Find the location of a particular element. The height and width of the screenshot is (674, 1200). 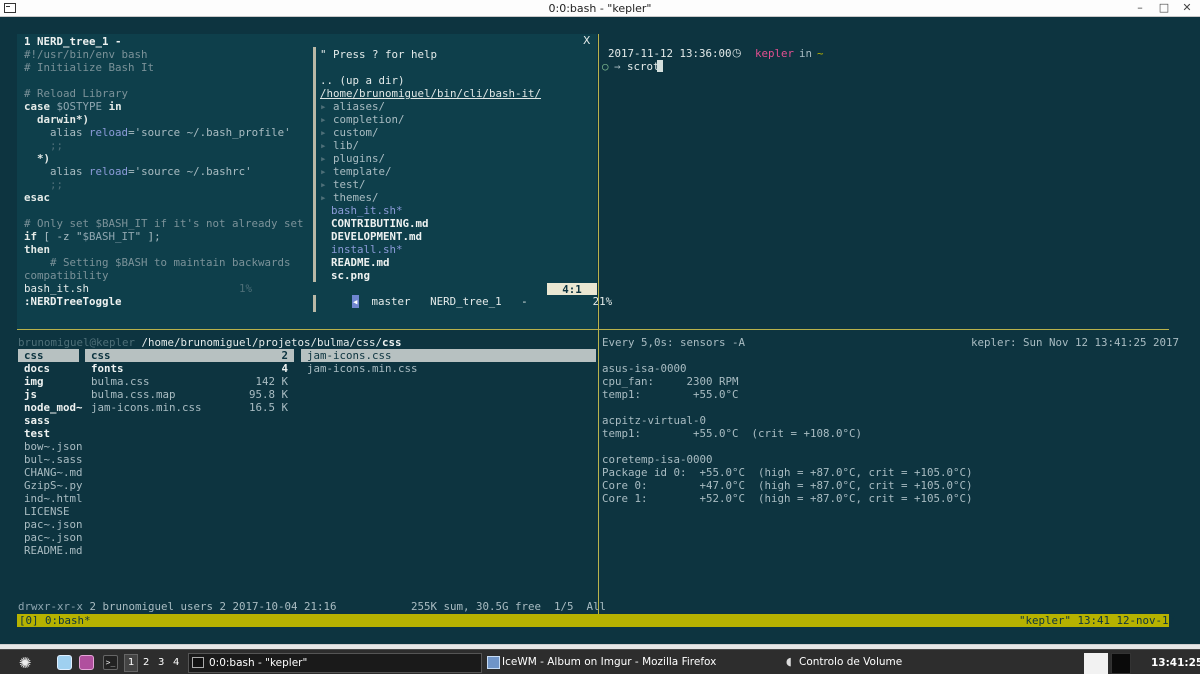

tmux-window-list: [0] 0:bash* is located at coordinates (55, 620).